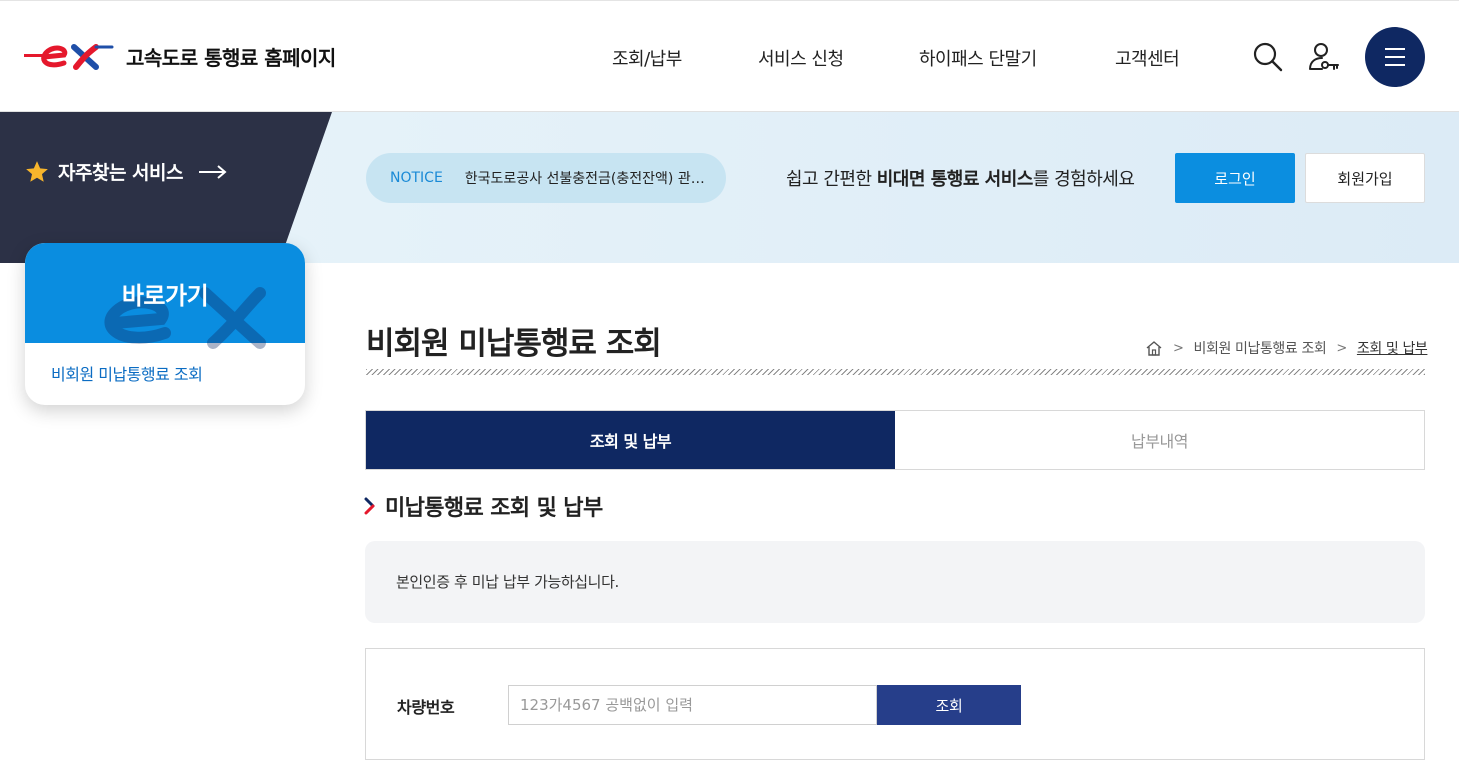 The height and width of the screenshot is (781, 1459). What do you see at coordinates (494, 508) in the screenshot?
I see `section-title-text: 미납통행료 조회 및 납부` at bounding box center [494, 508].